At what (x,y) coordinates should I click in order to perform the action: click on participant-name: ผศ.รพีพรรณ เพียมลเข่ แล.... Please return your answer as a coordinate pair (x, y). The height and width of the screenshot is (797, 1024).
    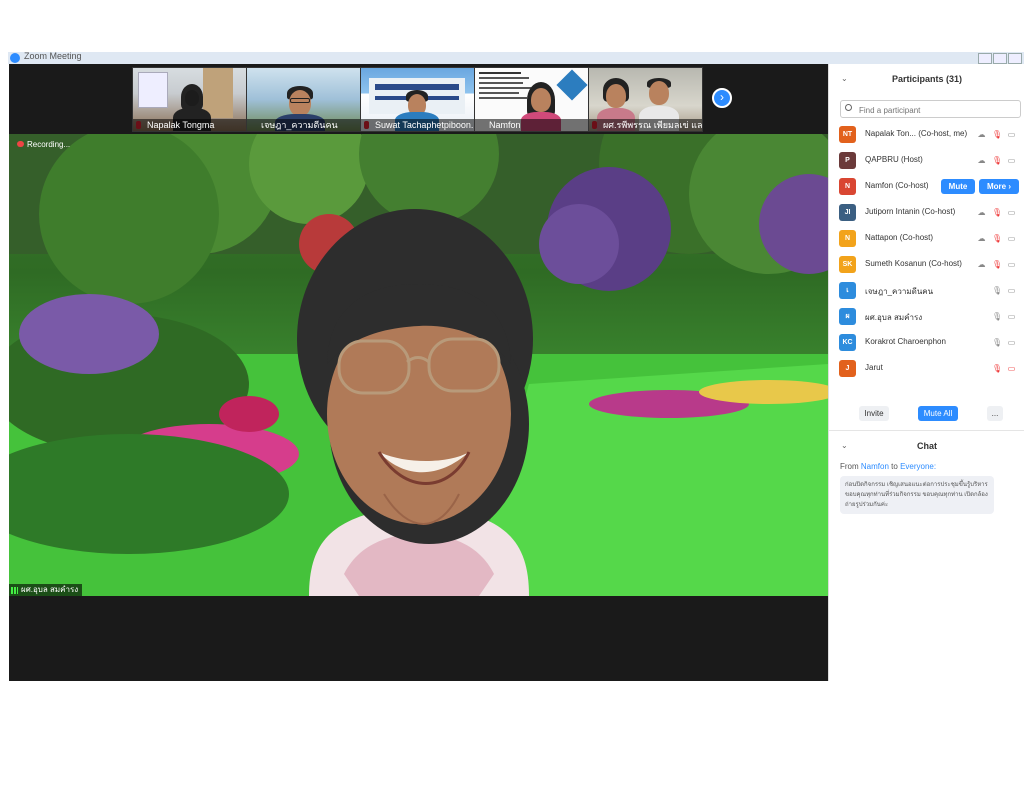
    Looking at the image, I should click on (645, 125).